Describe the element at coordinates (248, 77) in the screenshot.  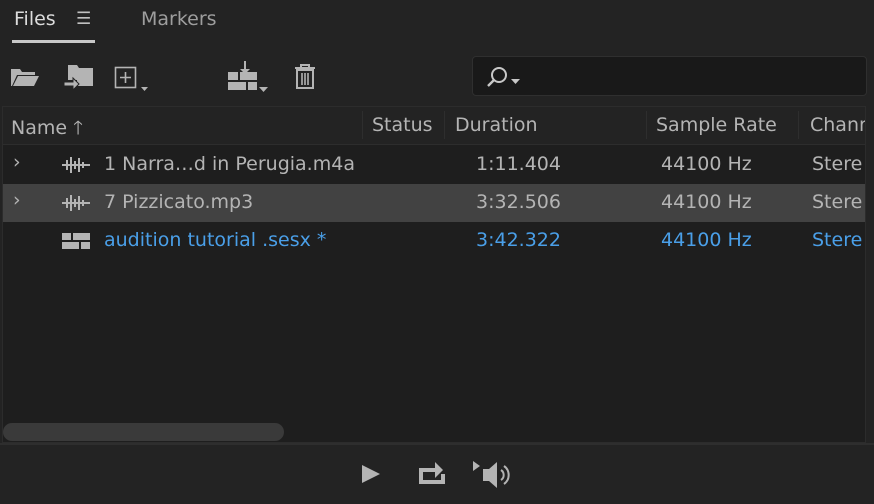
I see `insert-into-multitrack-icon` at that location.